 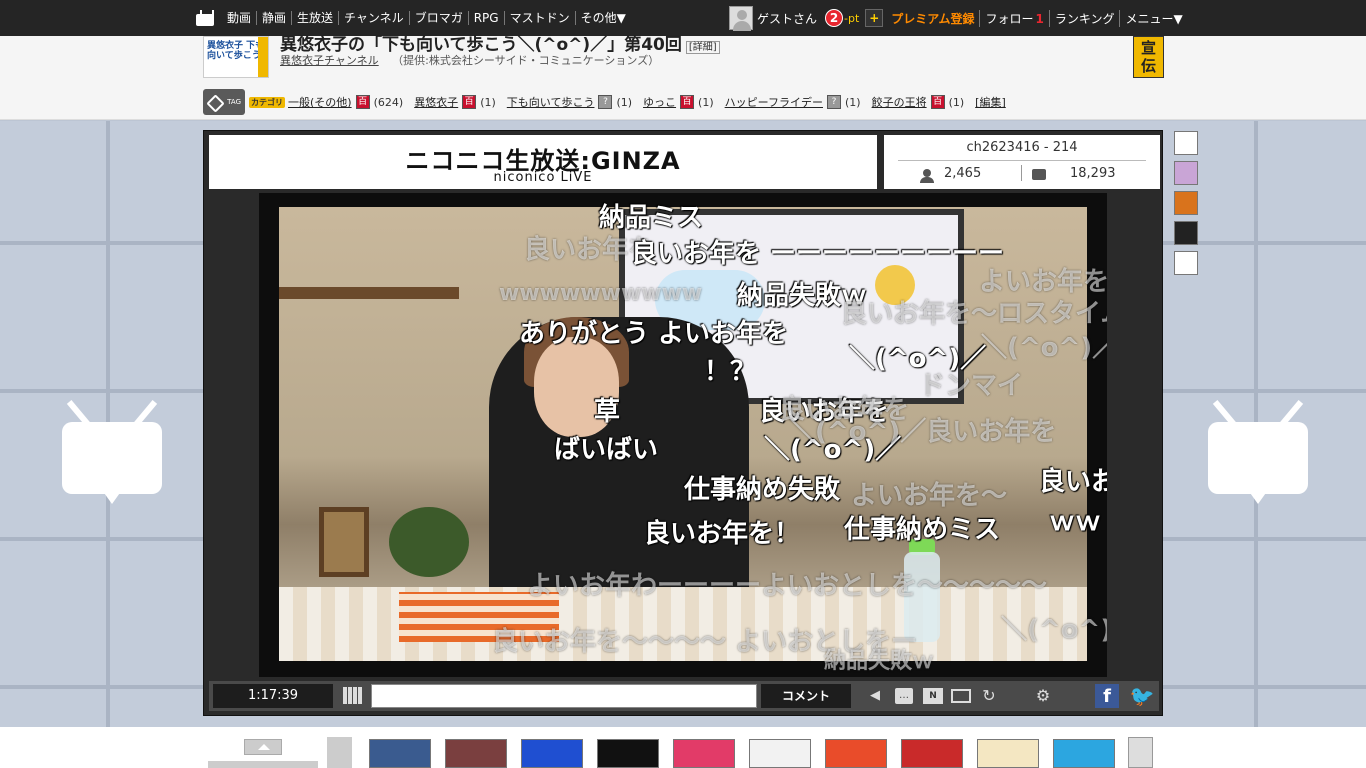 What do you see at coordinates (1153, 18) in the screenshot?
I see `menu-dropdown: メニュー▼` at bounding box center [1153, 18].